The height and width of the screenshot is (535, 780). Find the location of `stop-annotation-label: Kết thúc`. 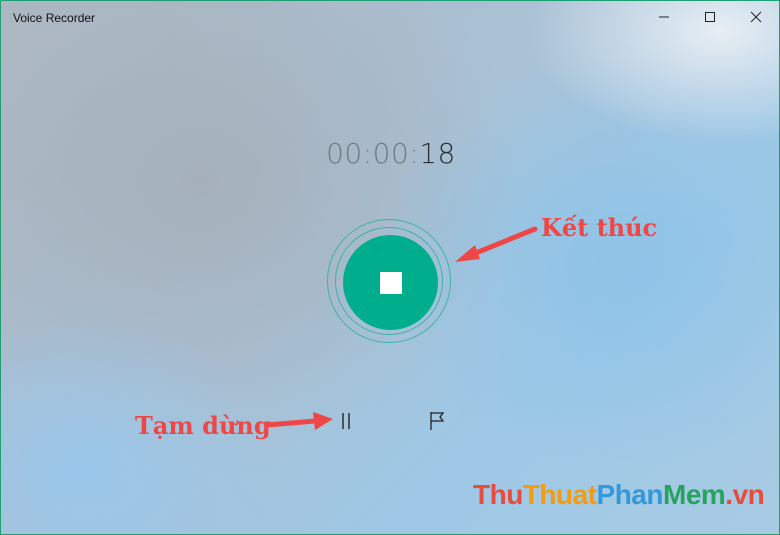

stop-annotation-label: Kết thúc is located at coordinates (599, 227).